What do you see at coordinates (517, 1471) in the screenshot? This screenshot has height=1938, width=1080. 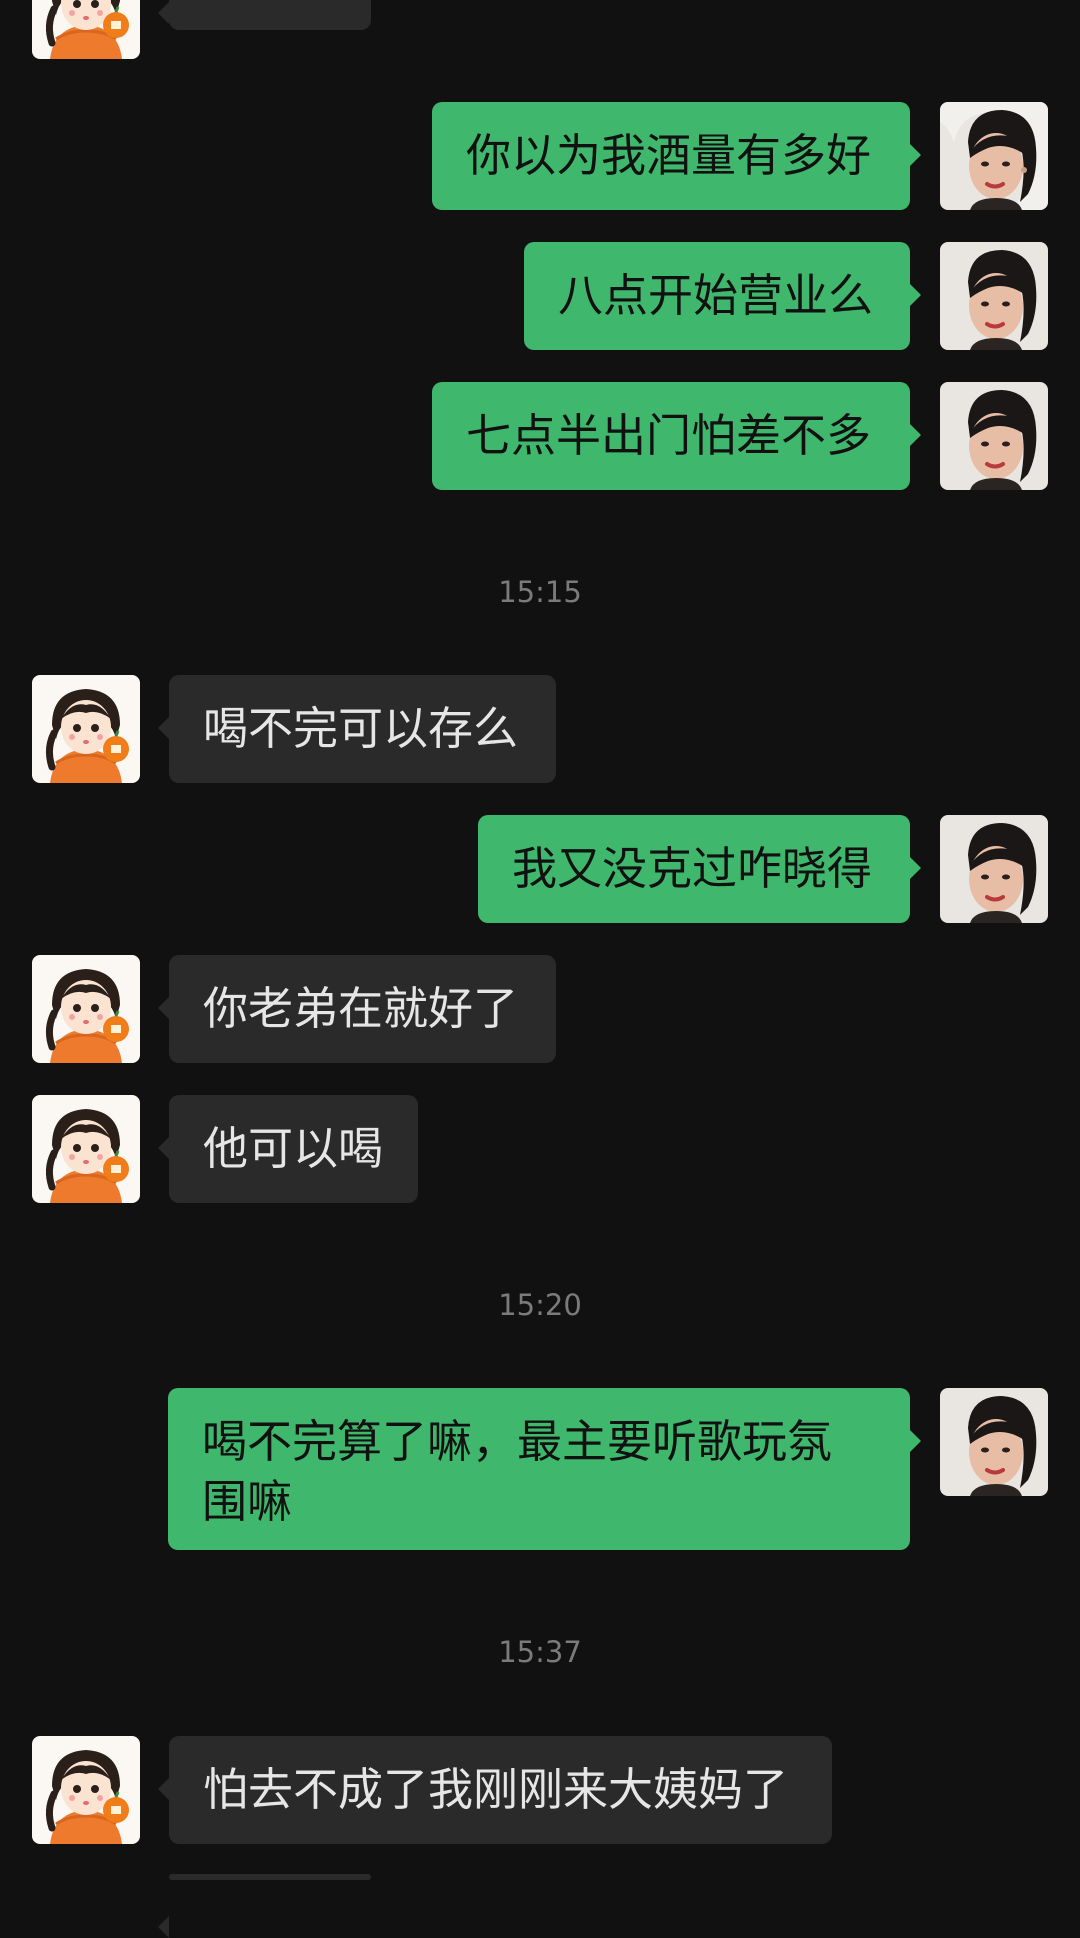 I see `message-text: 喝不完算了嘛，最主要听歌玩氛围嘛` at bounding box center [517, 1471].